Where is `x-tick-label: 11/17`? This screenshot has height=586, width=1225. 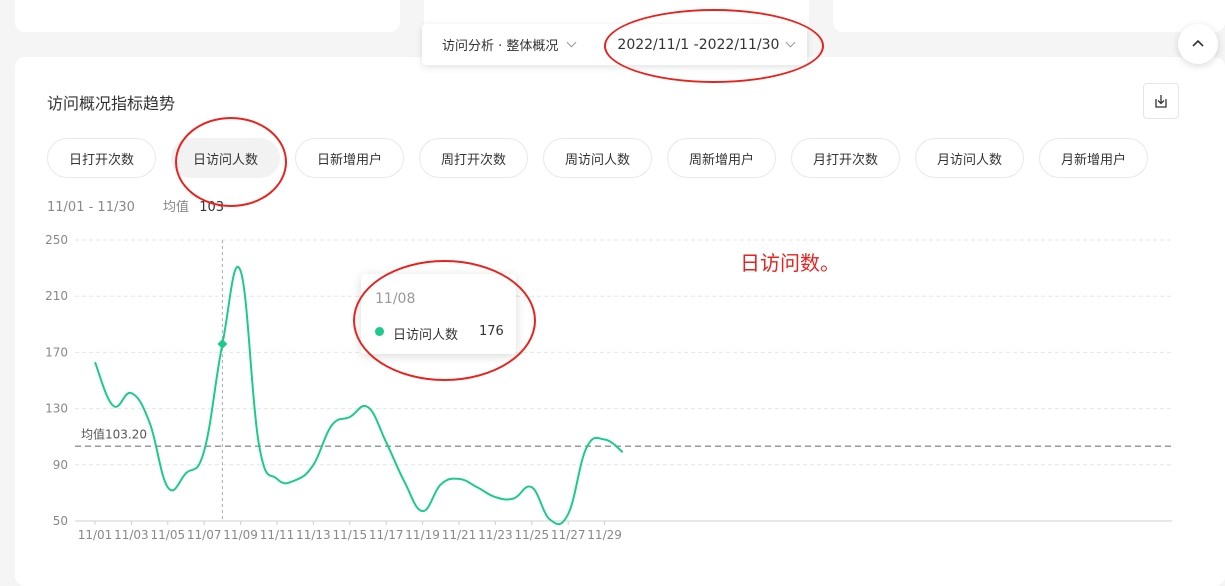
x-tick-label: 11/17 is located at coordinates (386, 535).